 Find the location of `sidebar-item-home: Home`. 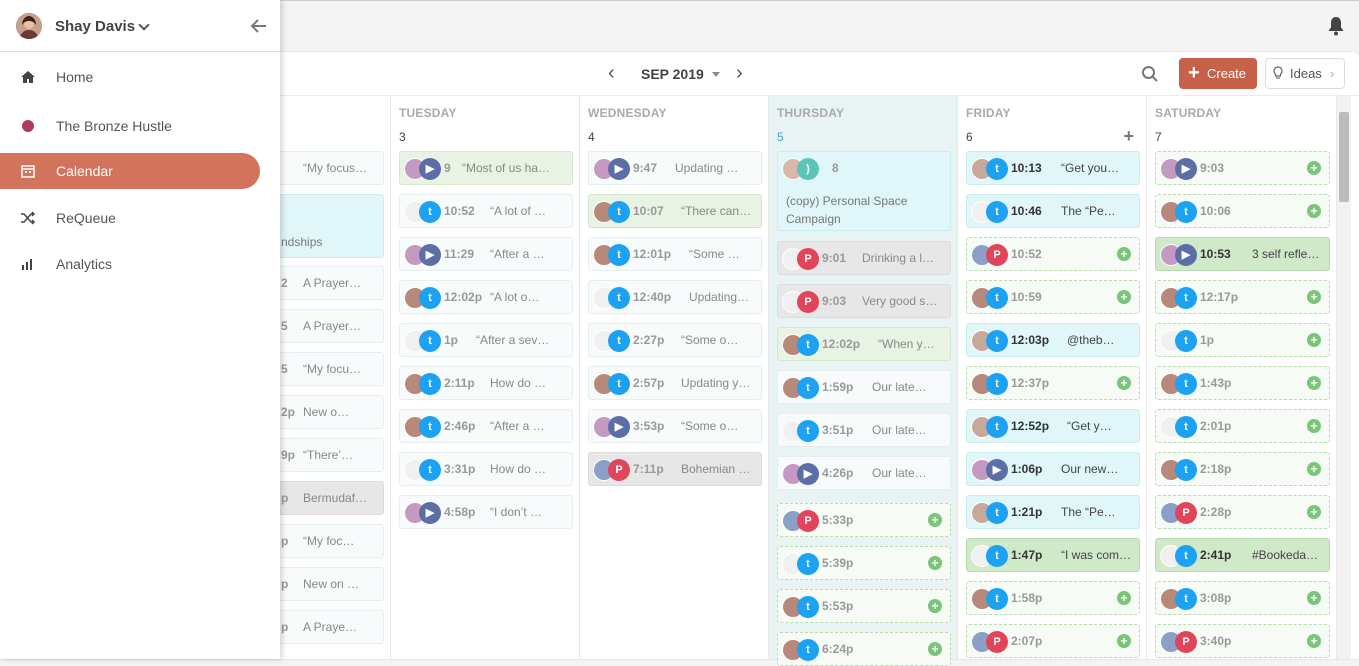

sidebar-item-home: Home is located at coordinates (130, 77).